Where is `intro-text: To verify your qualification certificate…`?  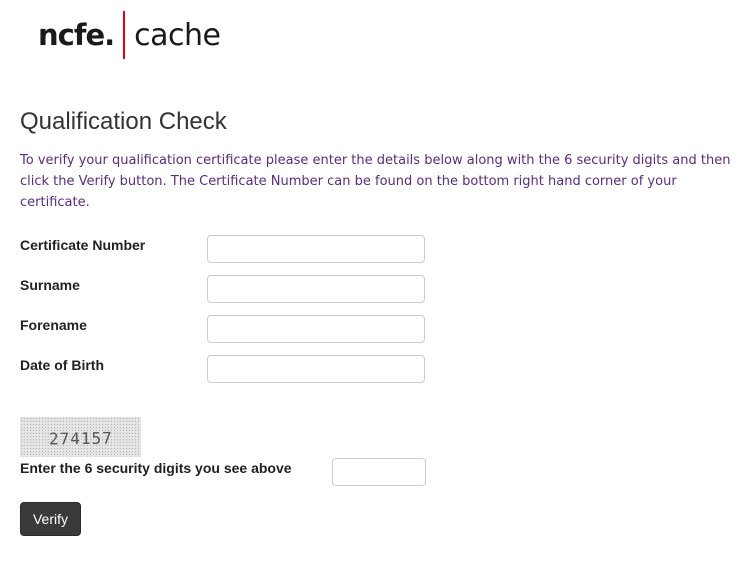
intro-text: To verify your qualification certificate… is located at coordinates (375, 181).